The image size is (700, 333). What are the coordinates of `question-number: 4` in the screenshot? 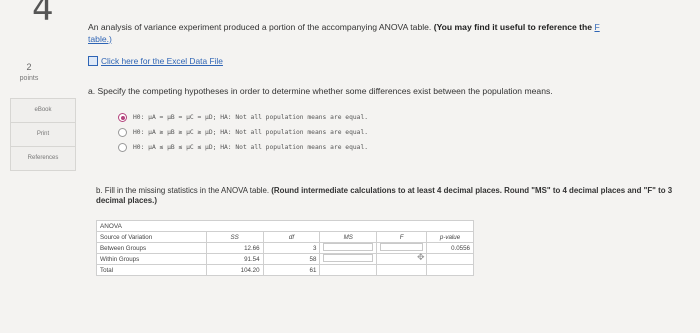 It's located at (43, 14).